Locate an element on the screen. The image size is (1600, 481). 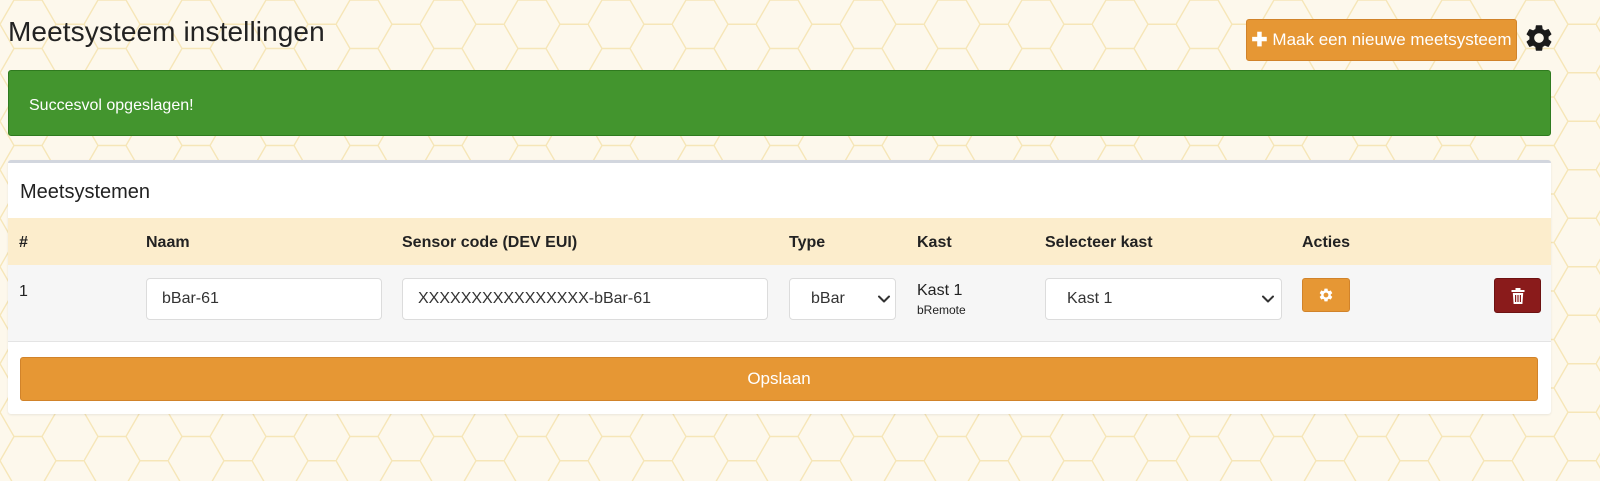
plus-icon: ✚ is located at coordinates (1259, 40).